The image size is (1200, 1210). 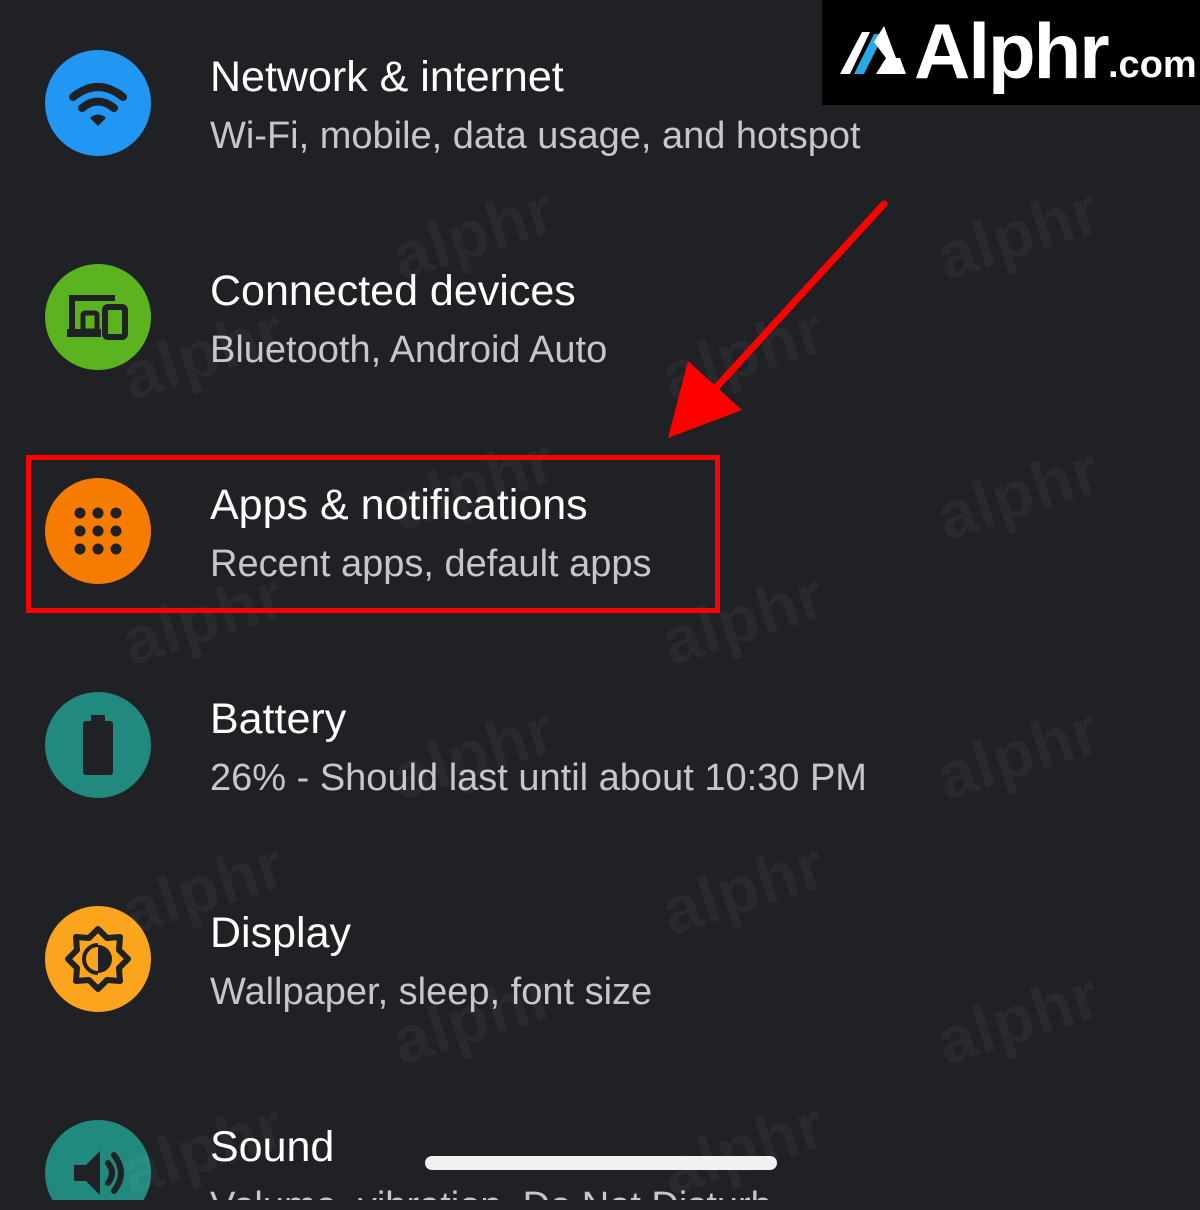 What do you see at coordinates (873, 50) in the screenshot?
I see `alphr-logo-icon` at bounding box center [873, 50].